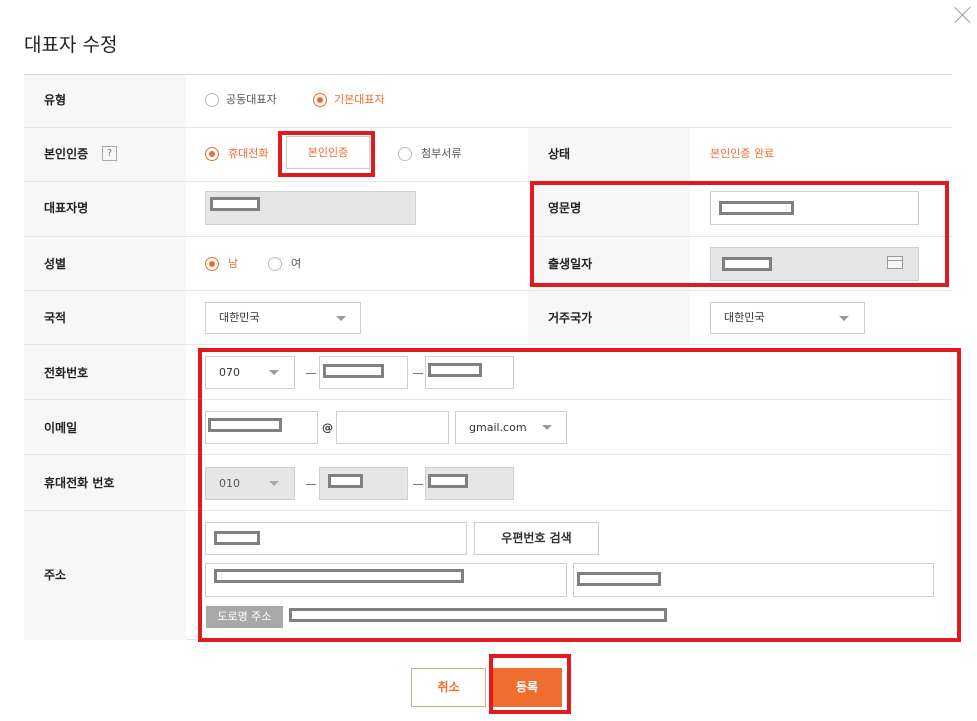 This screenshot has height=721, width=977. What do you see at coordinates (66, 373) in the screenshot?
I see `phone-label: 전화번호` at bounding box center [66, 373].